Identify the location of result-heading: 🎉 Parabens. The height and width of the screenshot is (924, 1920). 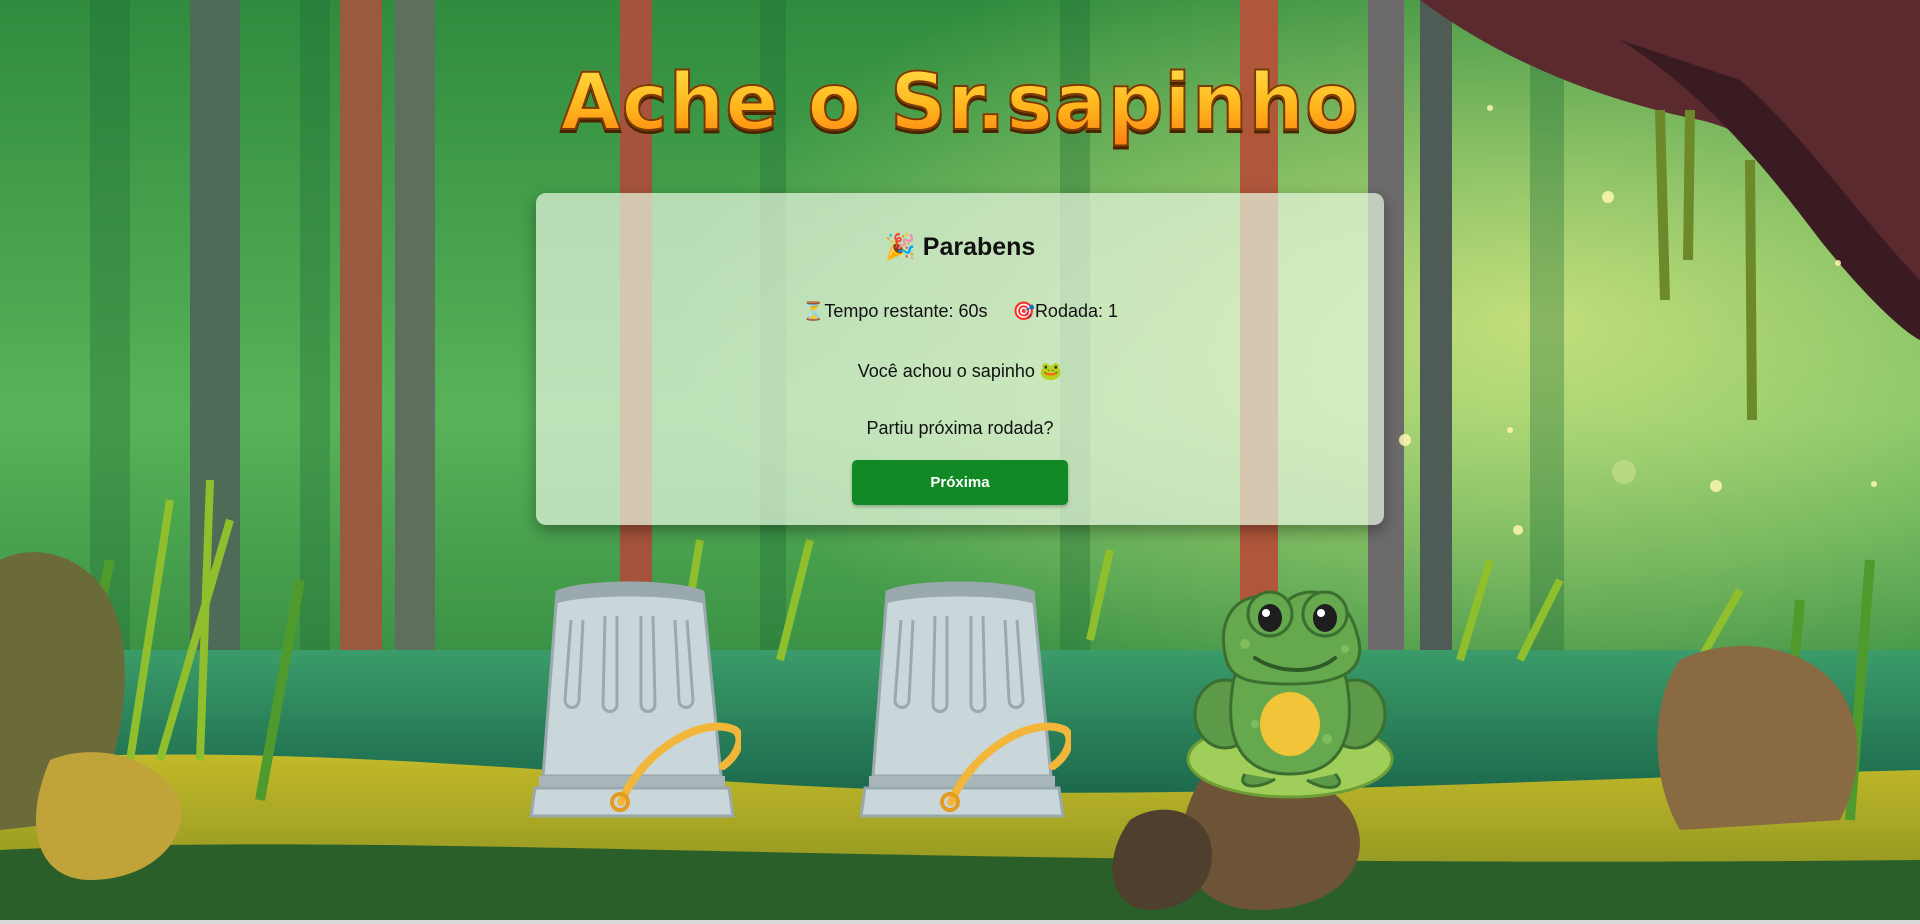
(960, 247).